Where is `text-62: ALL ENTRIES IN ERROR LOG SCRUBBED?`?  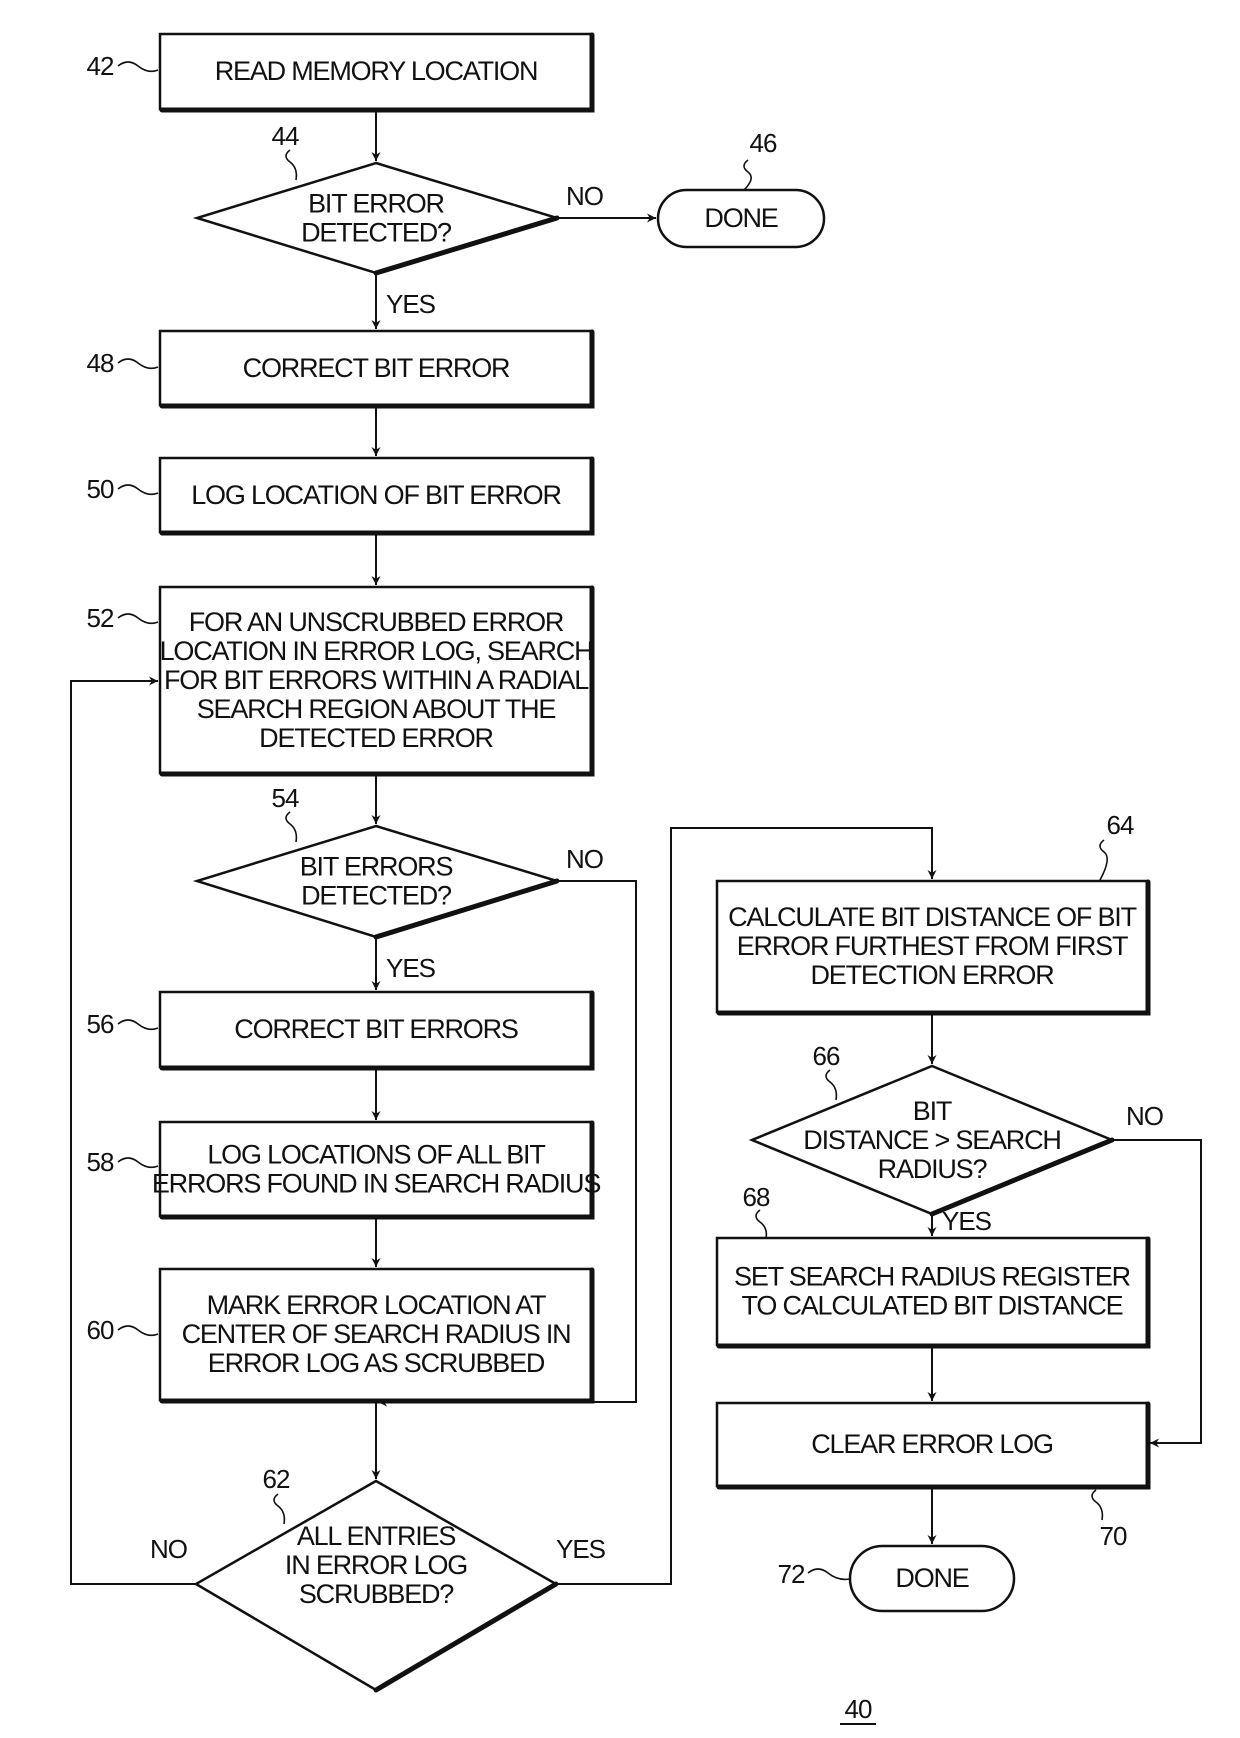
text-62: ALL ENTRIES IN ERROR LOG SCRUBBED? is located at coordinates (376, 1565).